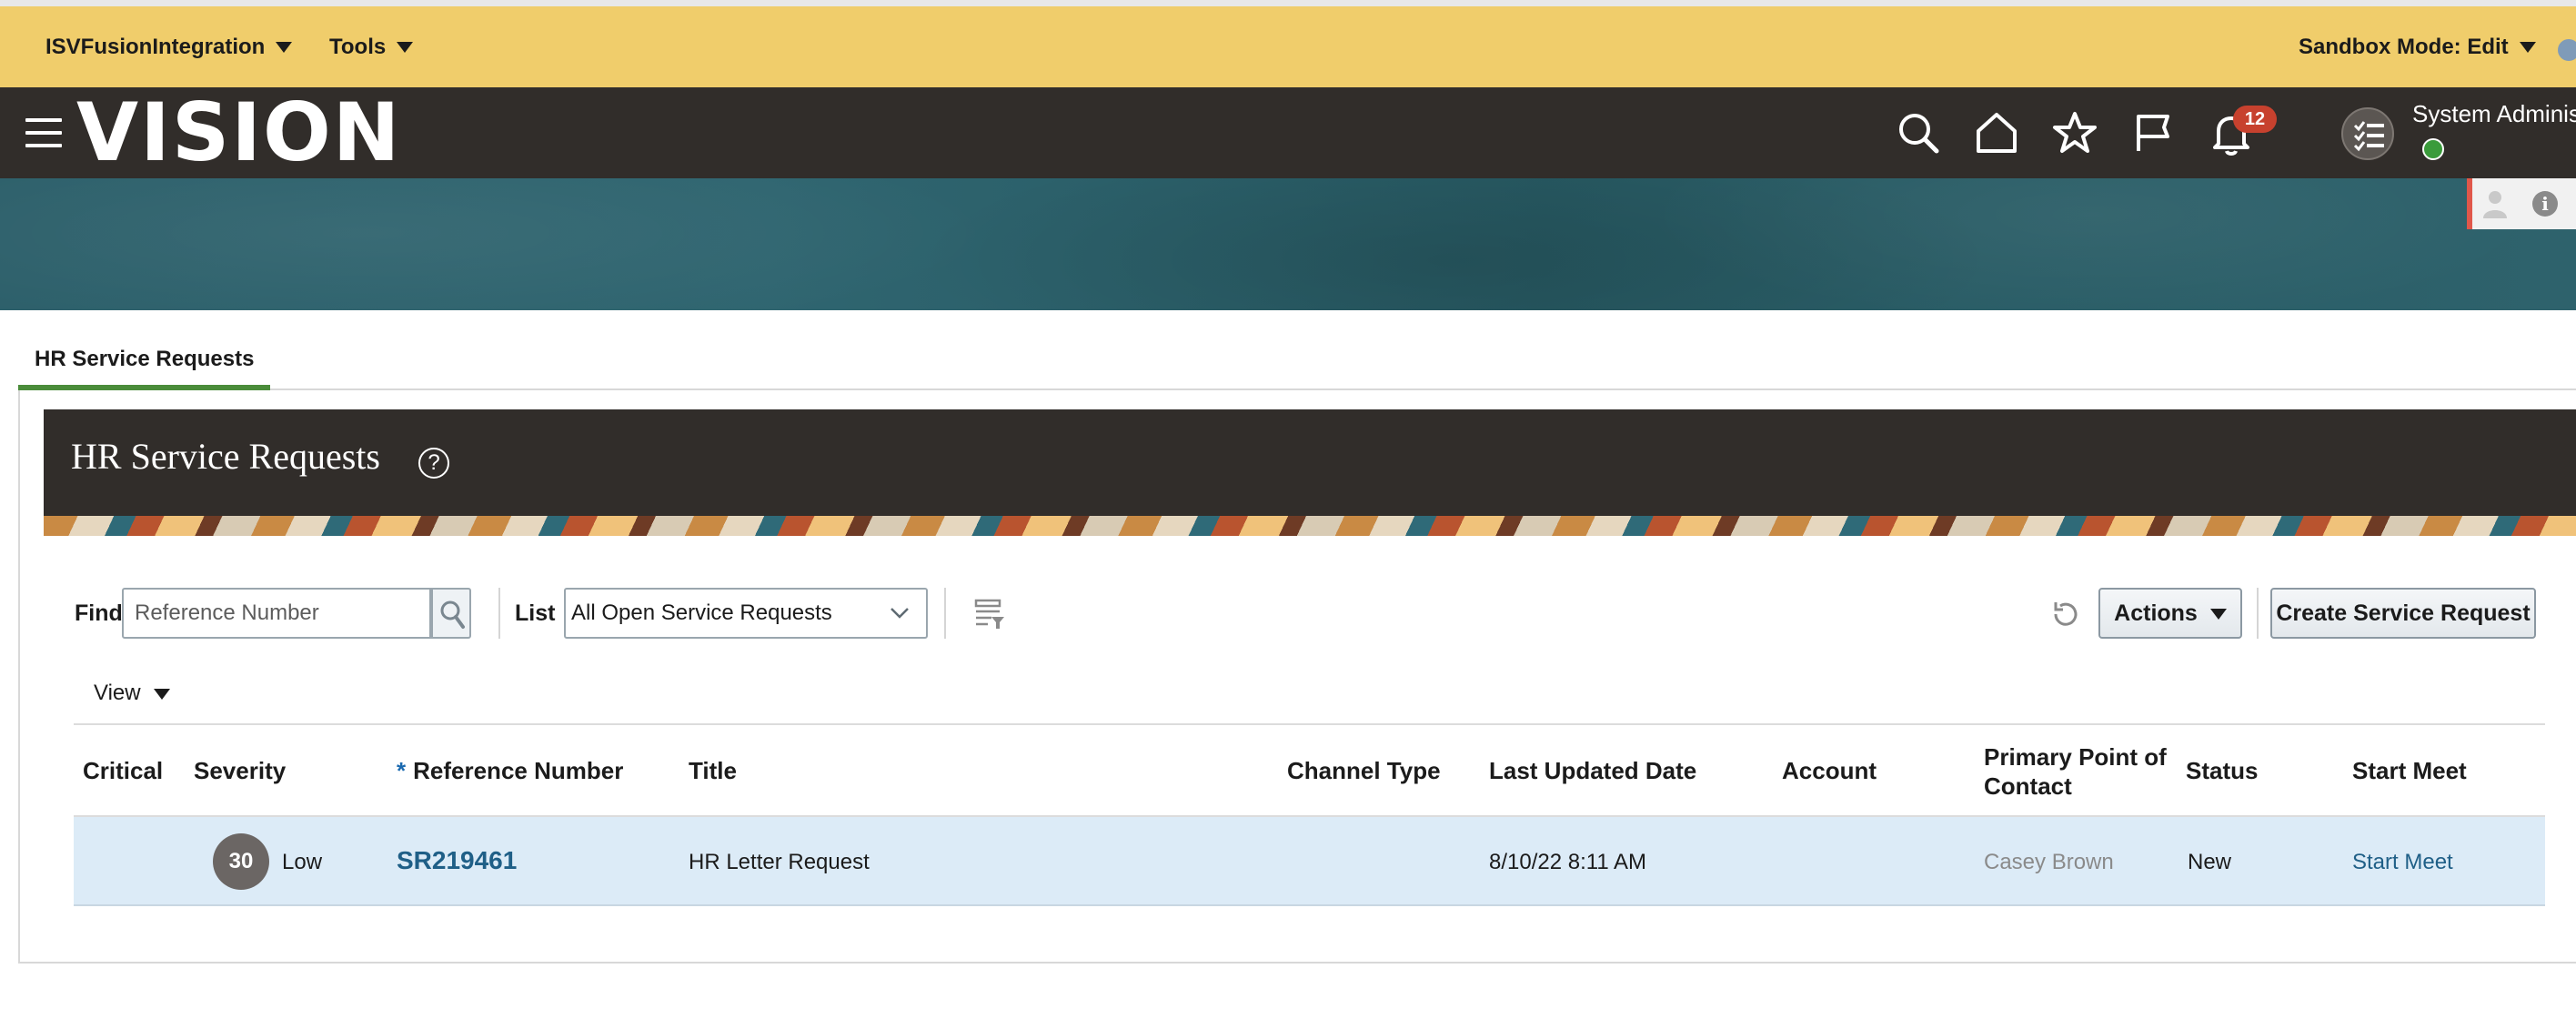 Image resolution: width=2576 pixels, height=1019 pixels. Describe the element at coordinates (1918, 132) in the screenshot. I see `search-icon` at that location.